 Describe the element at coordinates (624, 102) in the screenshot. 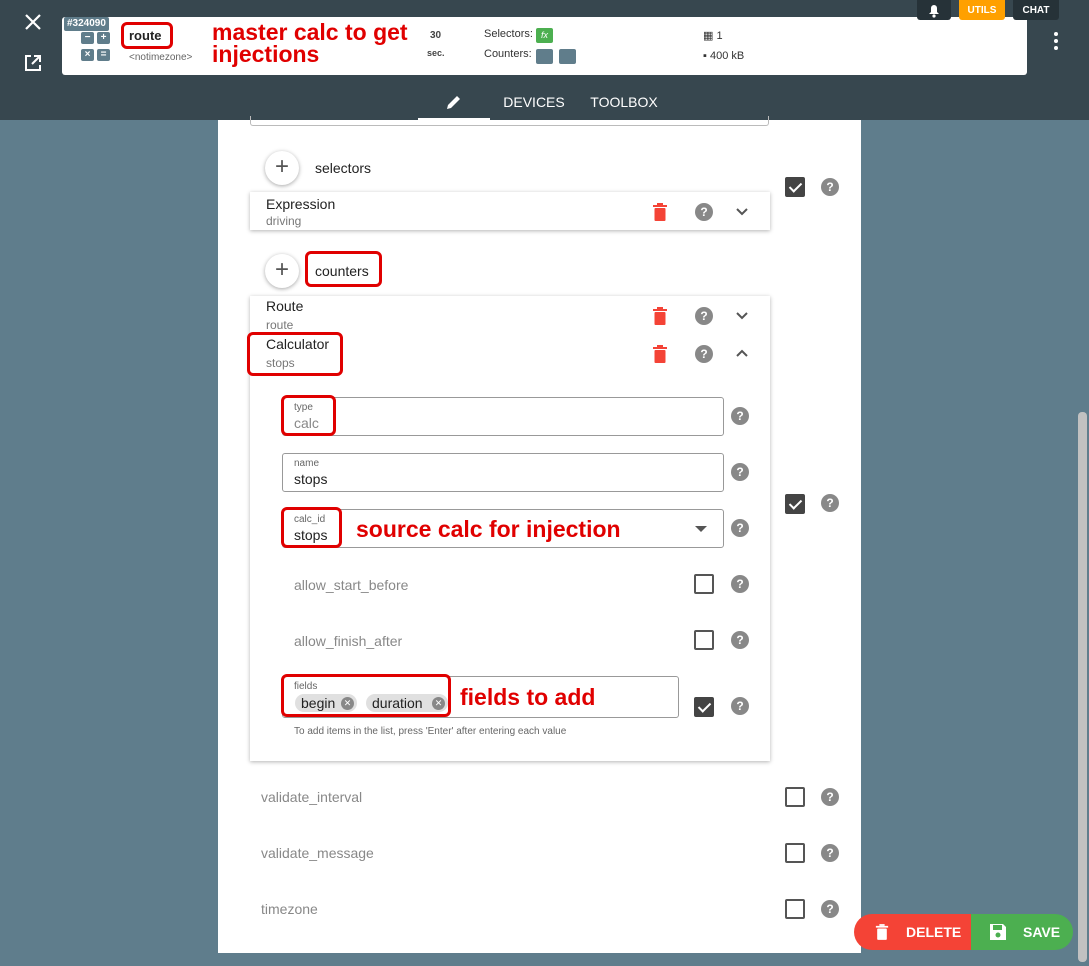

I see `tab-toolbox: TOOLBOX` at that location.